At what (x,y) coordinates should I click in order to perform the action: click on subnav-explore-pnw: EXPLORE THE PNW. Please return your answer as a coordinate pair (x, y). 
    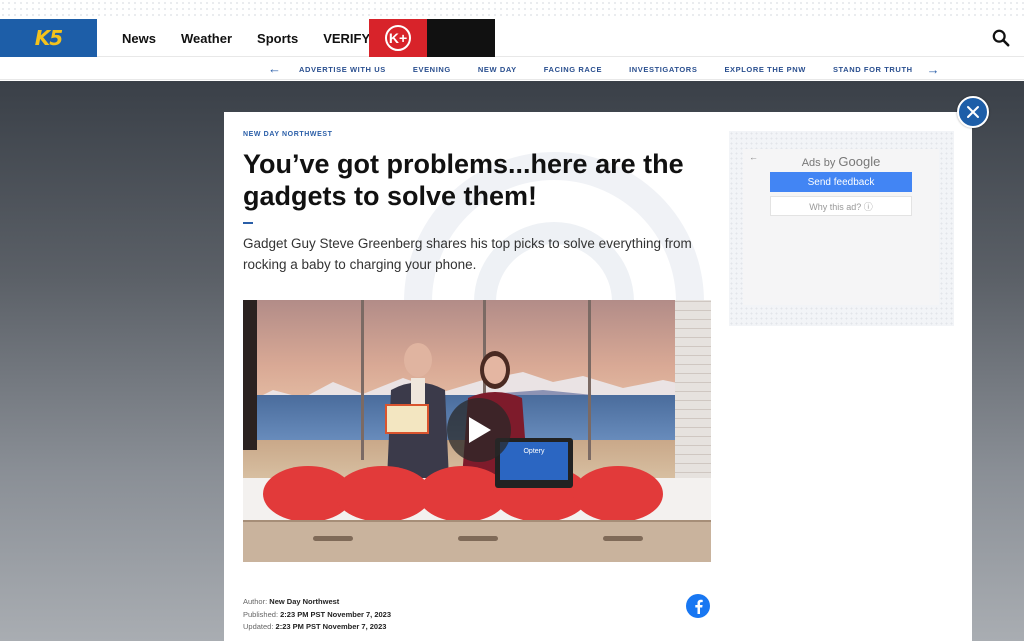
    Looking at the image, I should click on (765, 69).